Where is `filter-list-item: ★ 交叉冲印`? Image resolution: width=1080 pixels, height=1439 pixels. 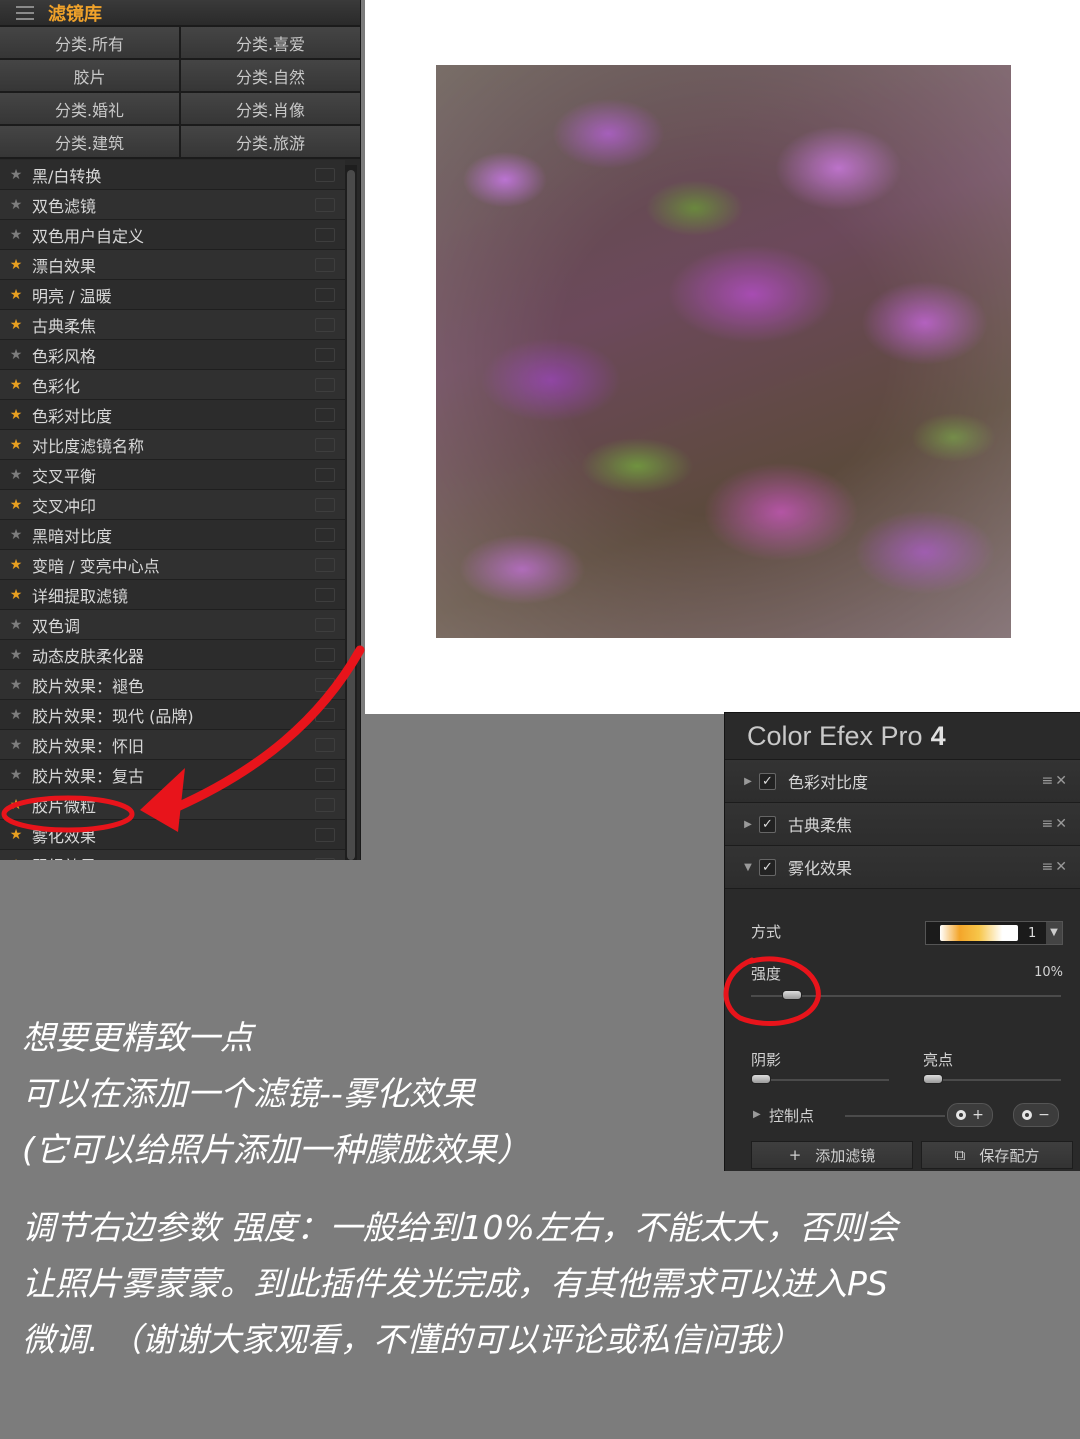 filter-list-item: ★ 交叉冲印 is located at coordinates (172, 505).